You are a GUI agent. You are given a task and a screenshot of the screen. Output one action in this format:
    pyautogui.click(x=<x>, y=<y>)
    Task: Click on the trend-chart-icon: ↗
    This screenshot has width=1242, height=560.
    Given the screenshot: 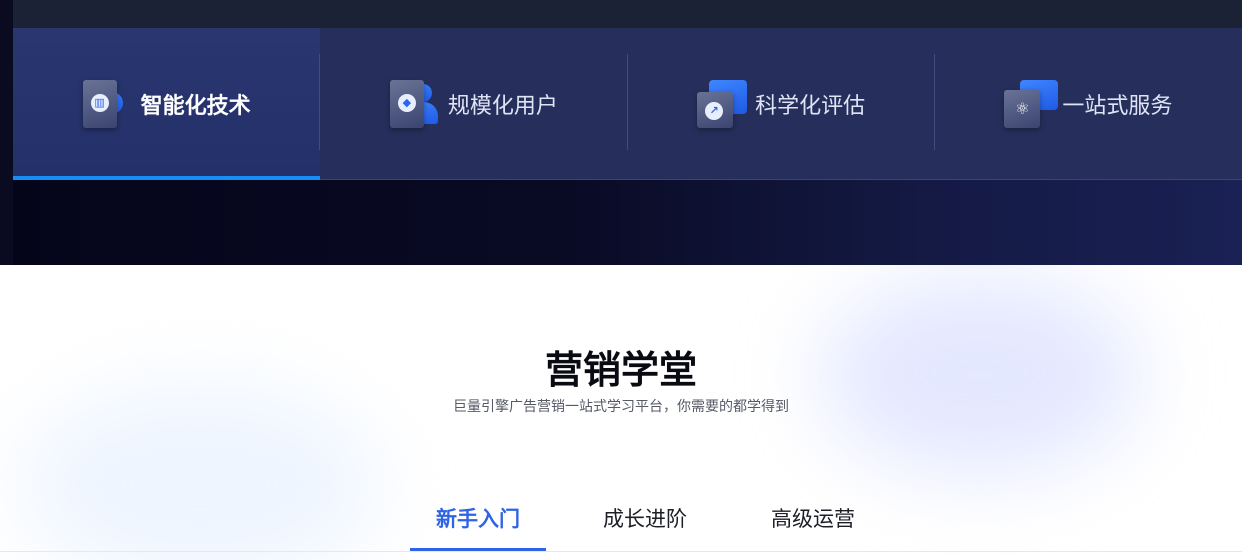 What is the action you would take?
    pyautogui.click(x=723, y=104)
    